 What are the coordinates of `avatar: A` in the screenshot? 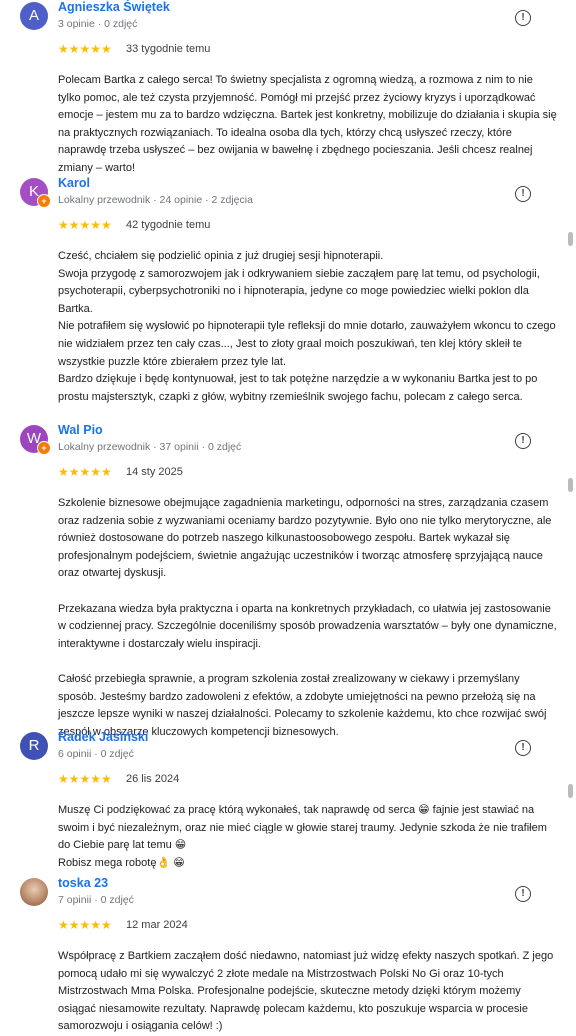 It's located at (34, 16).